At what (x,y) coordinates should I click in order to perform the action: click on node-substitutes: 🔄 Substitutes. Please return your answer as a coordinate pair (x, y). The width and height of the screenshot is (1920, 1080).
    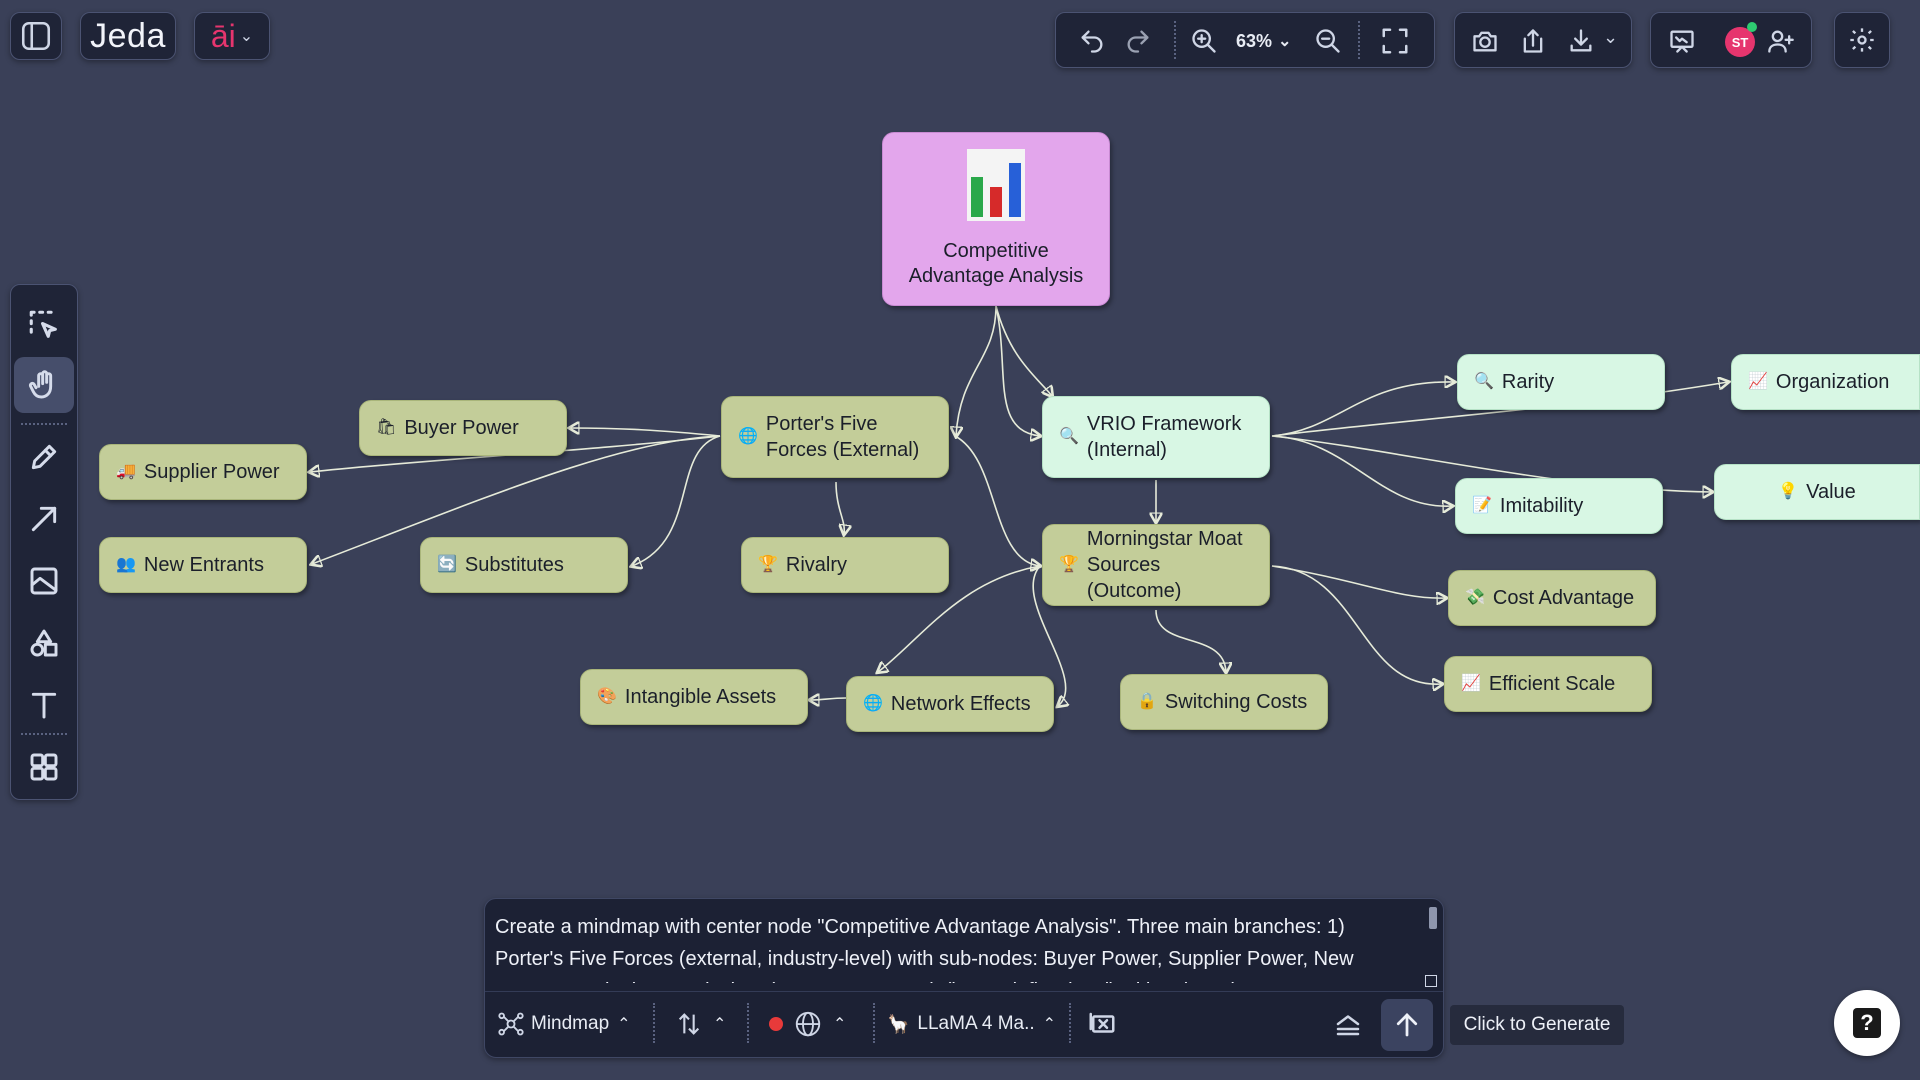
    Looking at the image, I should click on (524, 565).